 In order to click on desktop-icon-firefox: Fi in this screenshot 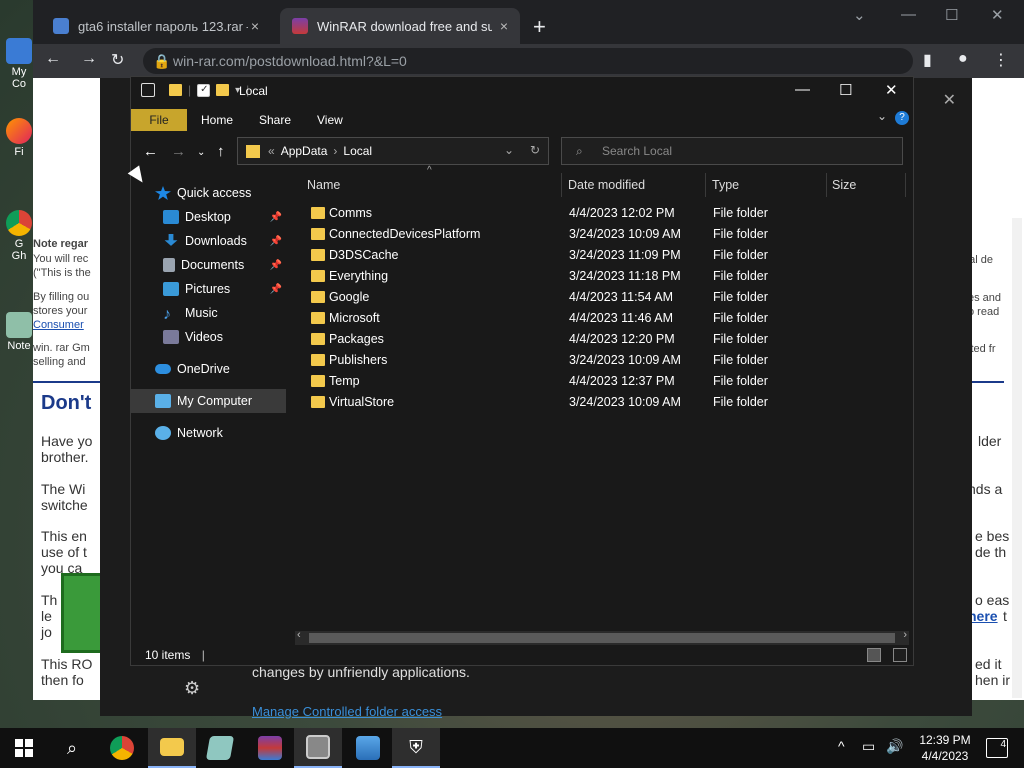, I will do `click(19, 138)`.